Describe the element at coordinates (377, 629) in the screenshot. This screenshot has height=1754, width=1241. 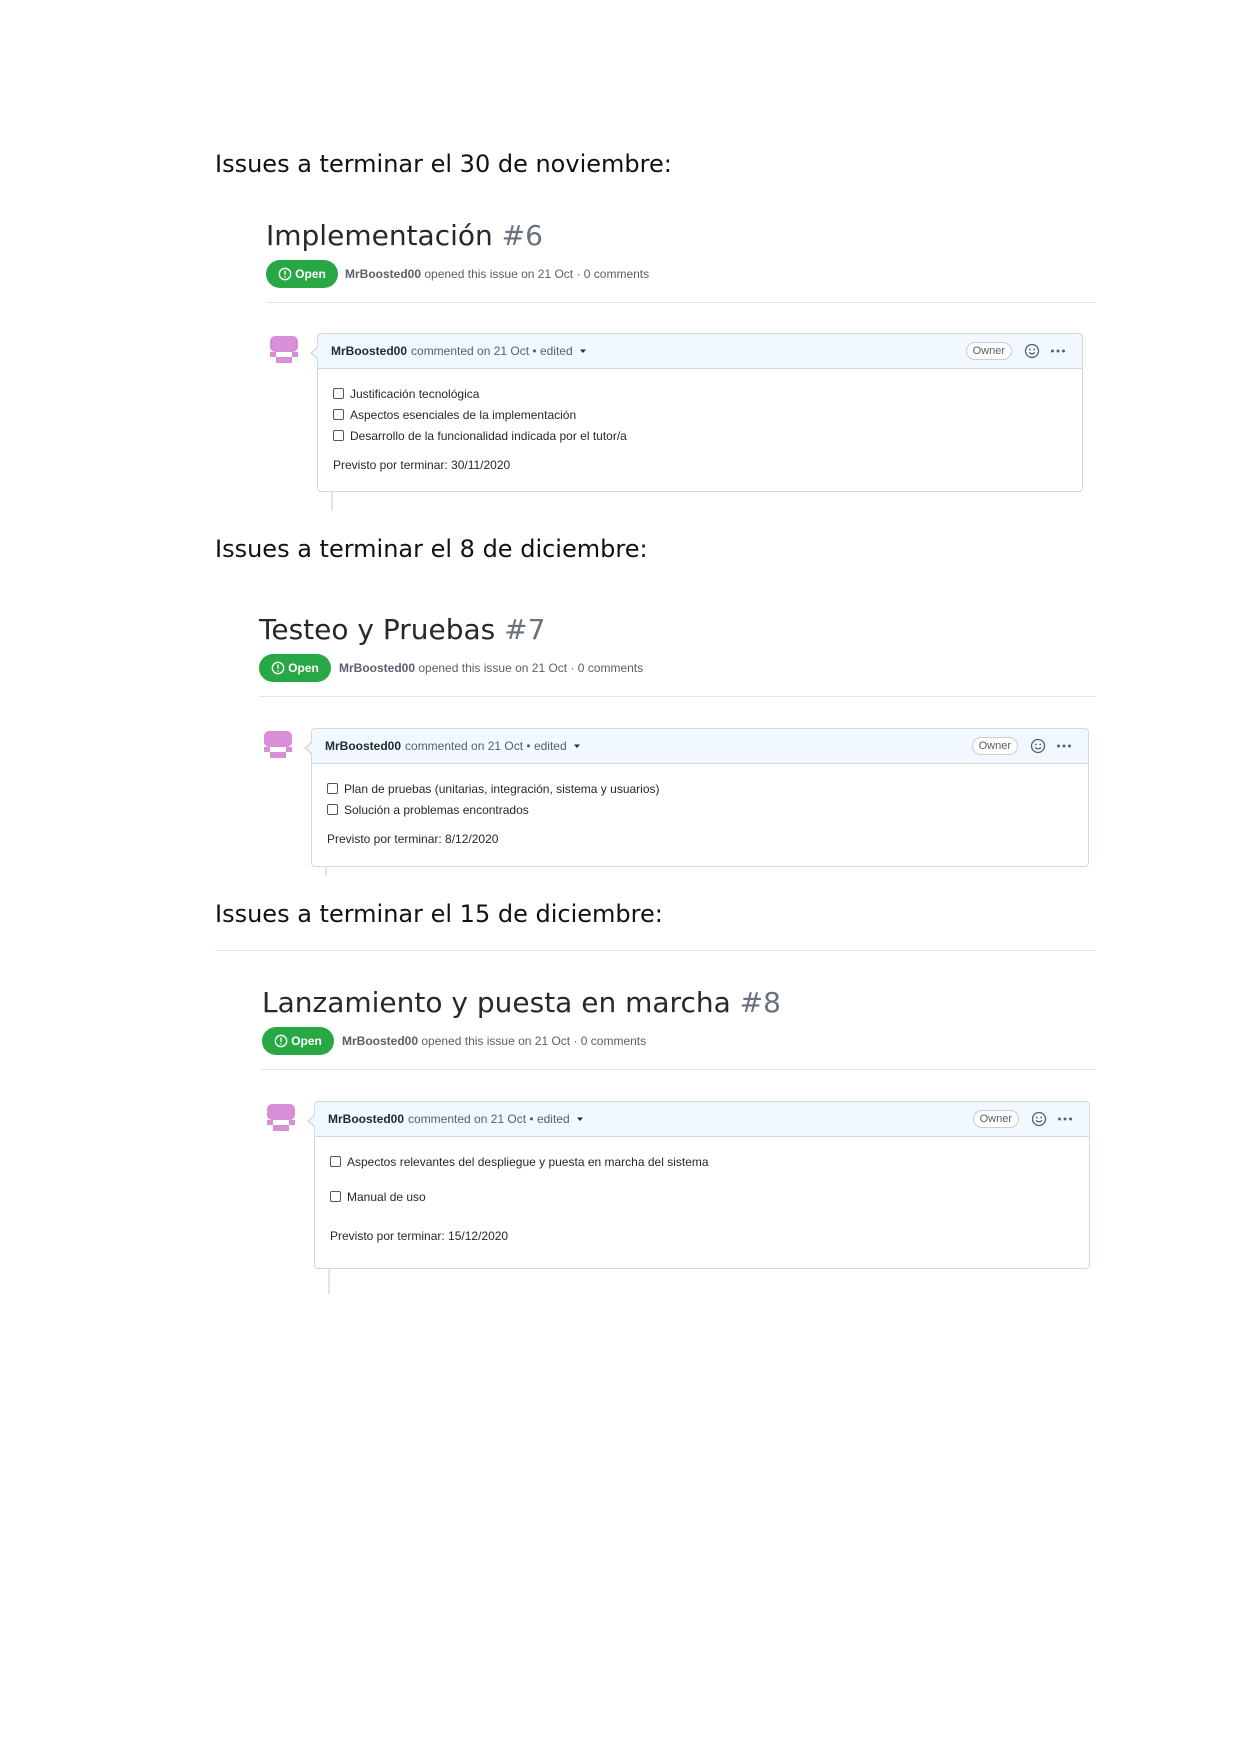
I see `issue-title-text: Testeo y Pruebas` at that location.